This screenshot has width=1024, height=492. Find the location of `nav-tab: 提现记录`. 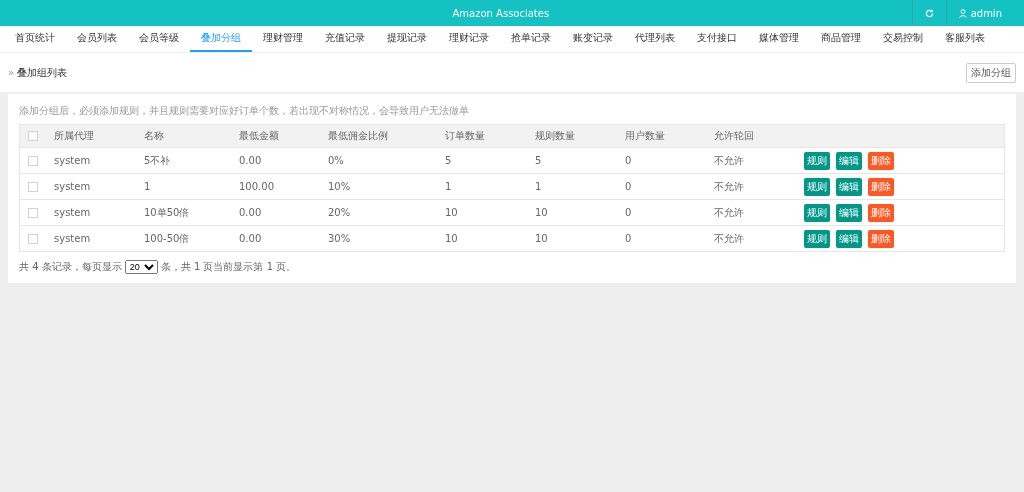

nav-tab: 提现记录 is located at coordinates (407, 39).